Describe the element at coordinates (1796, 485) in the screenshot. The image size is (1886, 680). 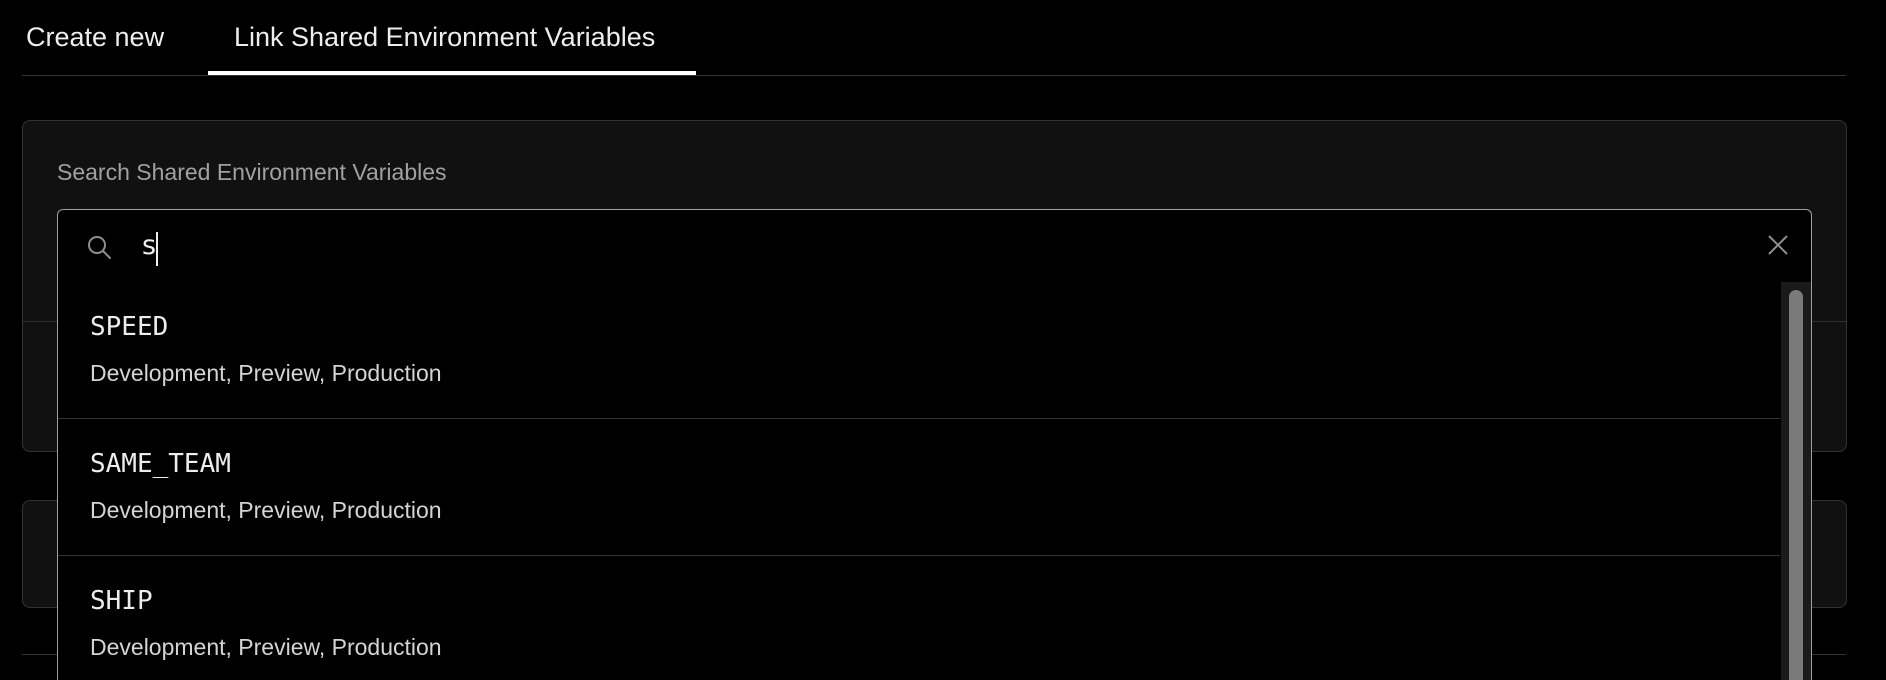
I see `scrollbar-thumb` at that location.